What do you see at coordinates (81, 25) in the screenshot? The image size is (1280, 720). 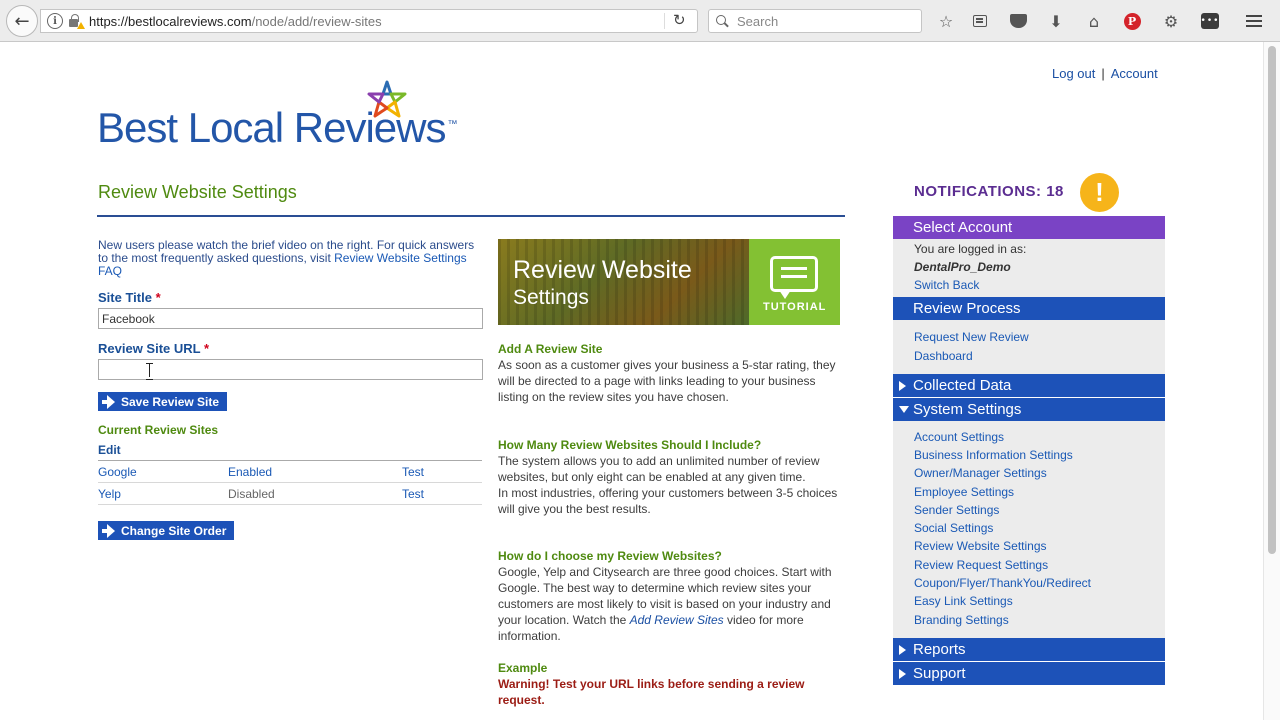 I see `warning-triangle-icon` at bounding box center [81, 25].